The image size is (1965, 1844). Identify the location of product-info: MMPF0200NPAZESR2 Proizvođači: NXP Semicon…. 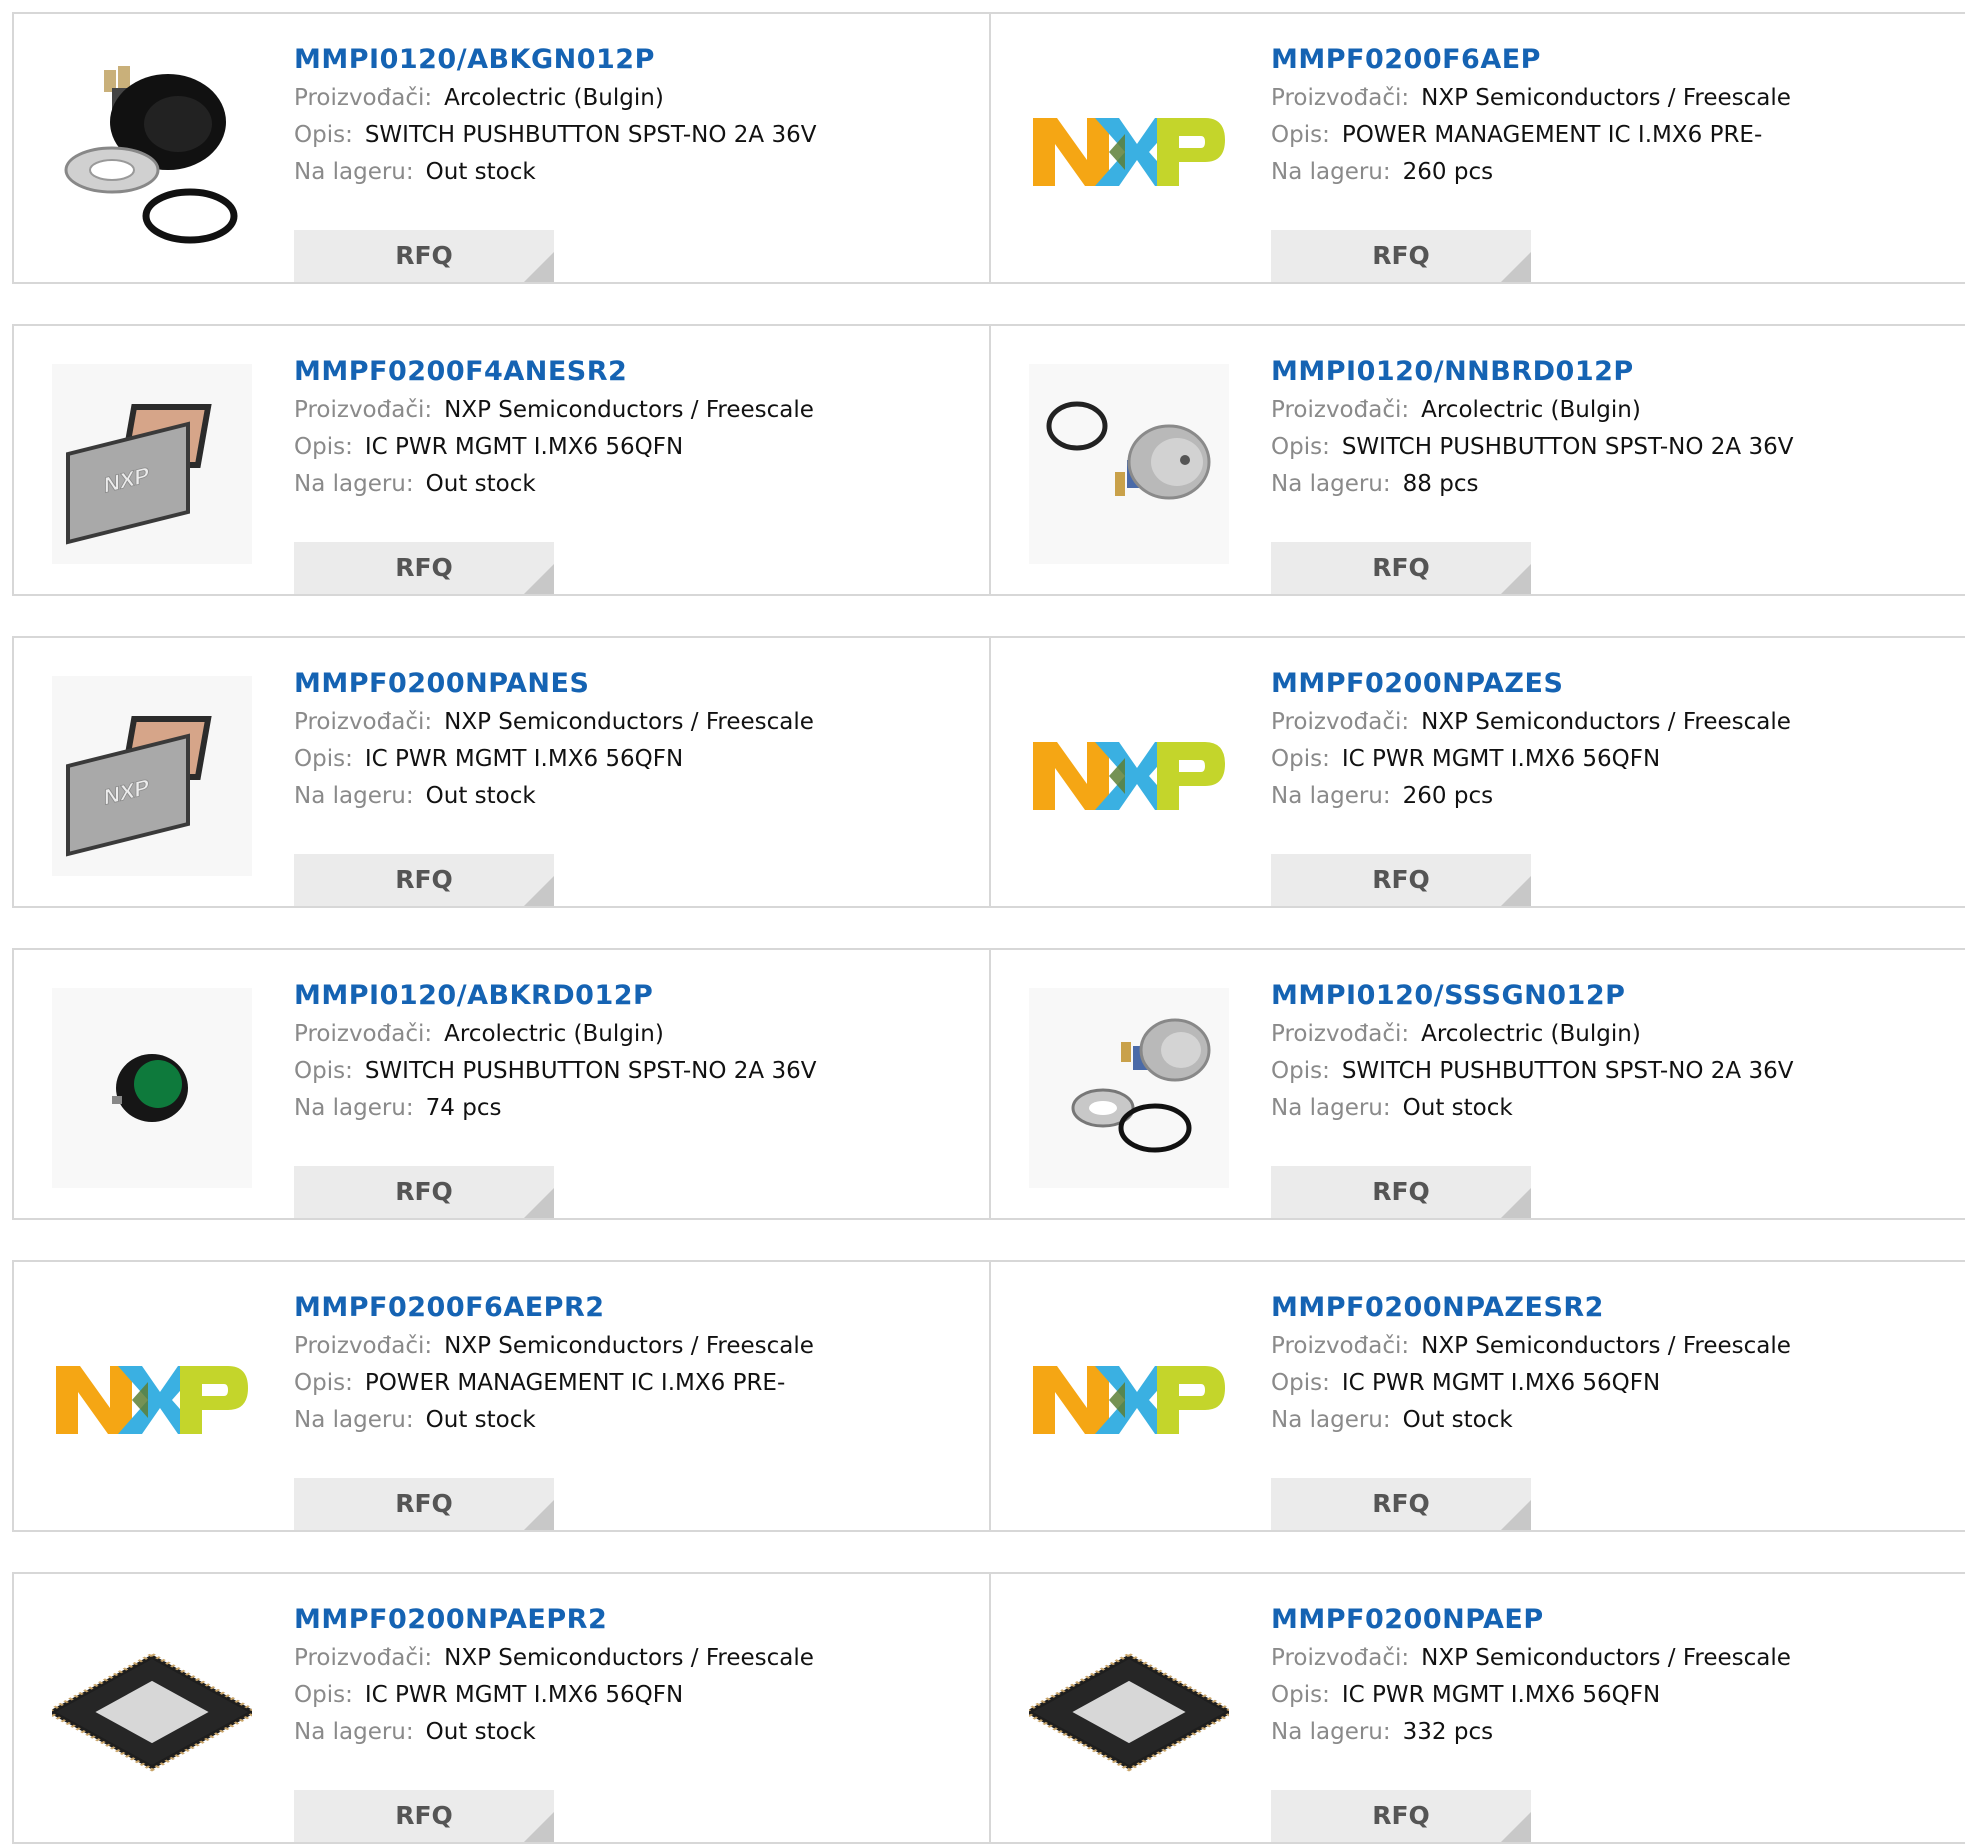
(1601, 1409).